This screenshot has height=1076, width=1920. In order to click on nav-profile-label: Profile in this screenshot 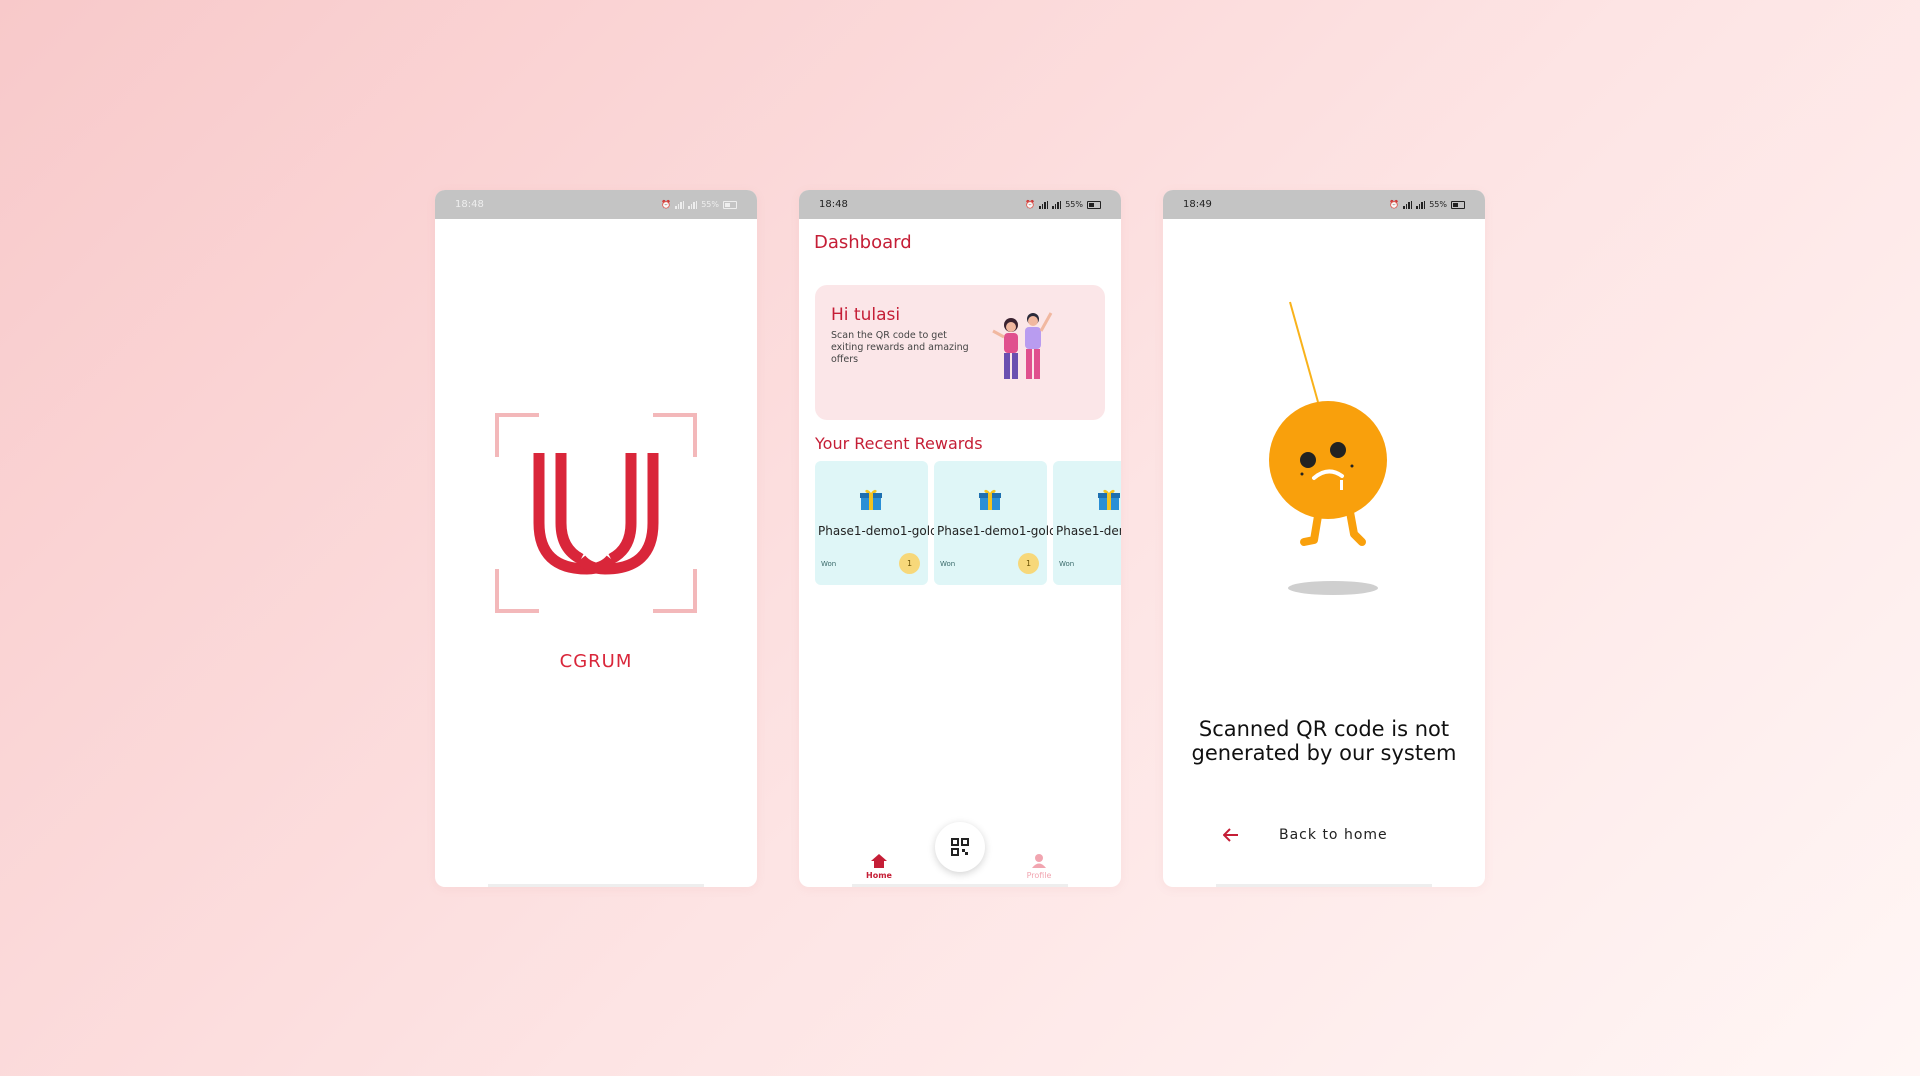, I will do `click(1039, 875)`.